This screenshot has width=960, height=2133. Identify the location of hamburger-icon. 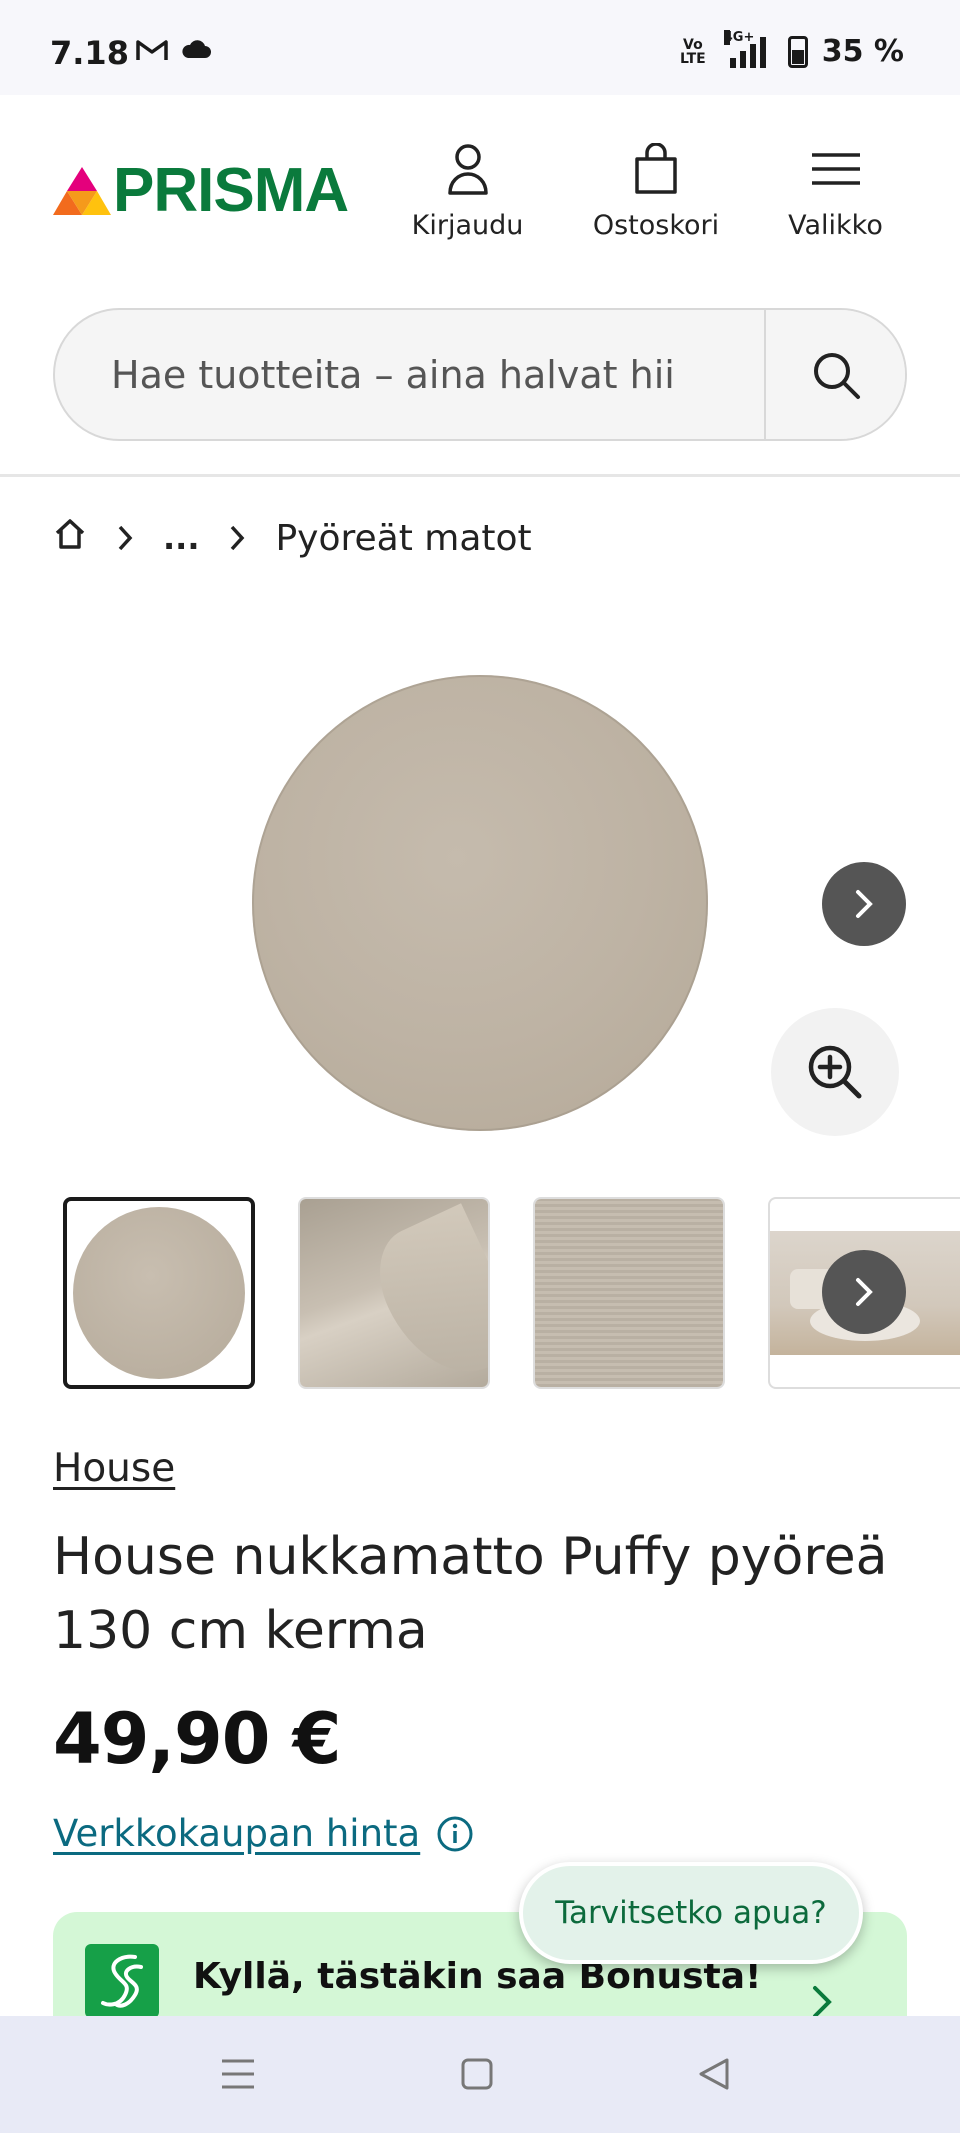
(835, 169).